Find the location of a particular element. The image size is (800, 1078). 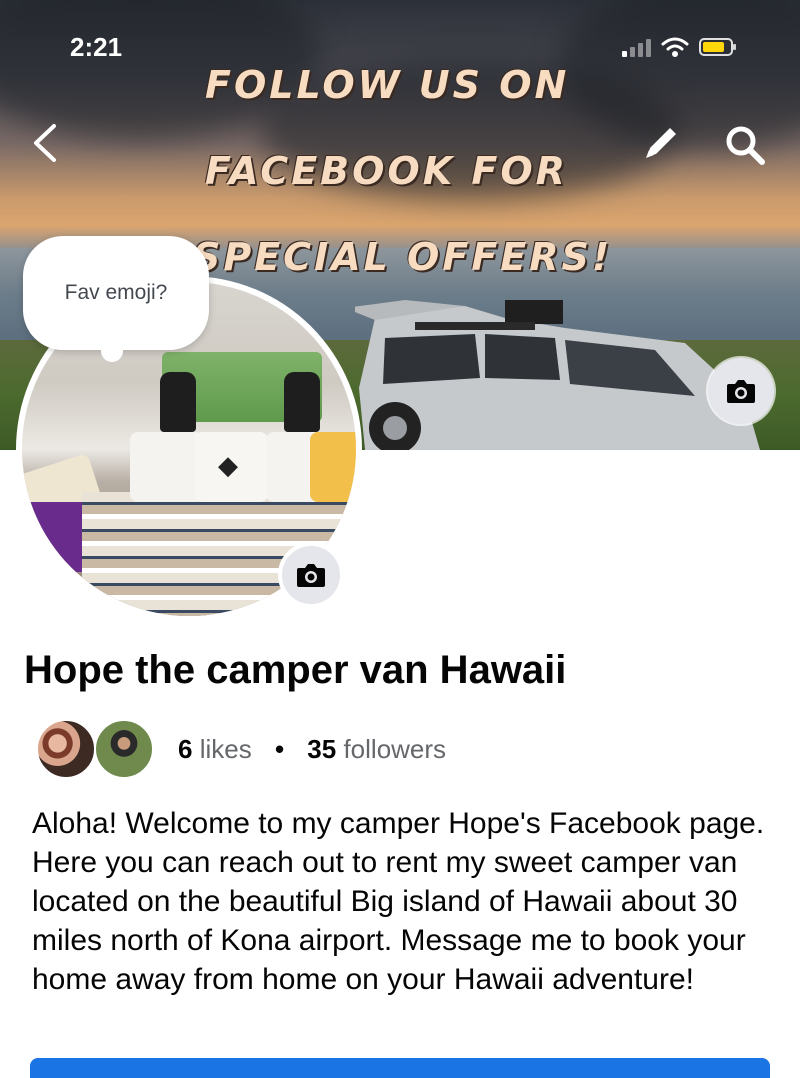

edit-profile-picture-button is located at coordinates (311, 575).